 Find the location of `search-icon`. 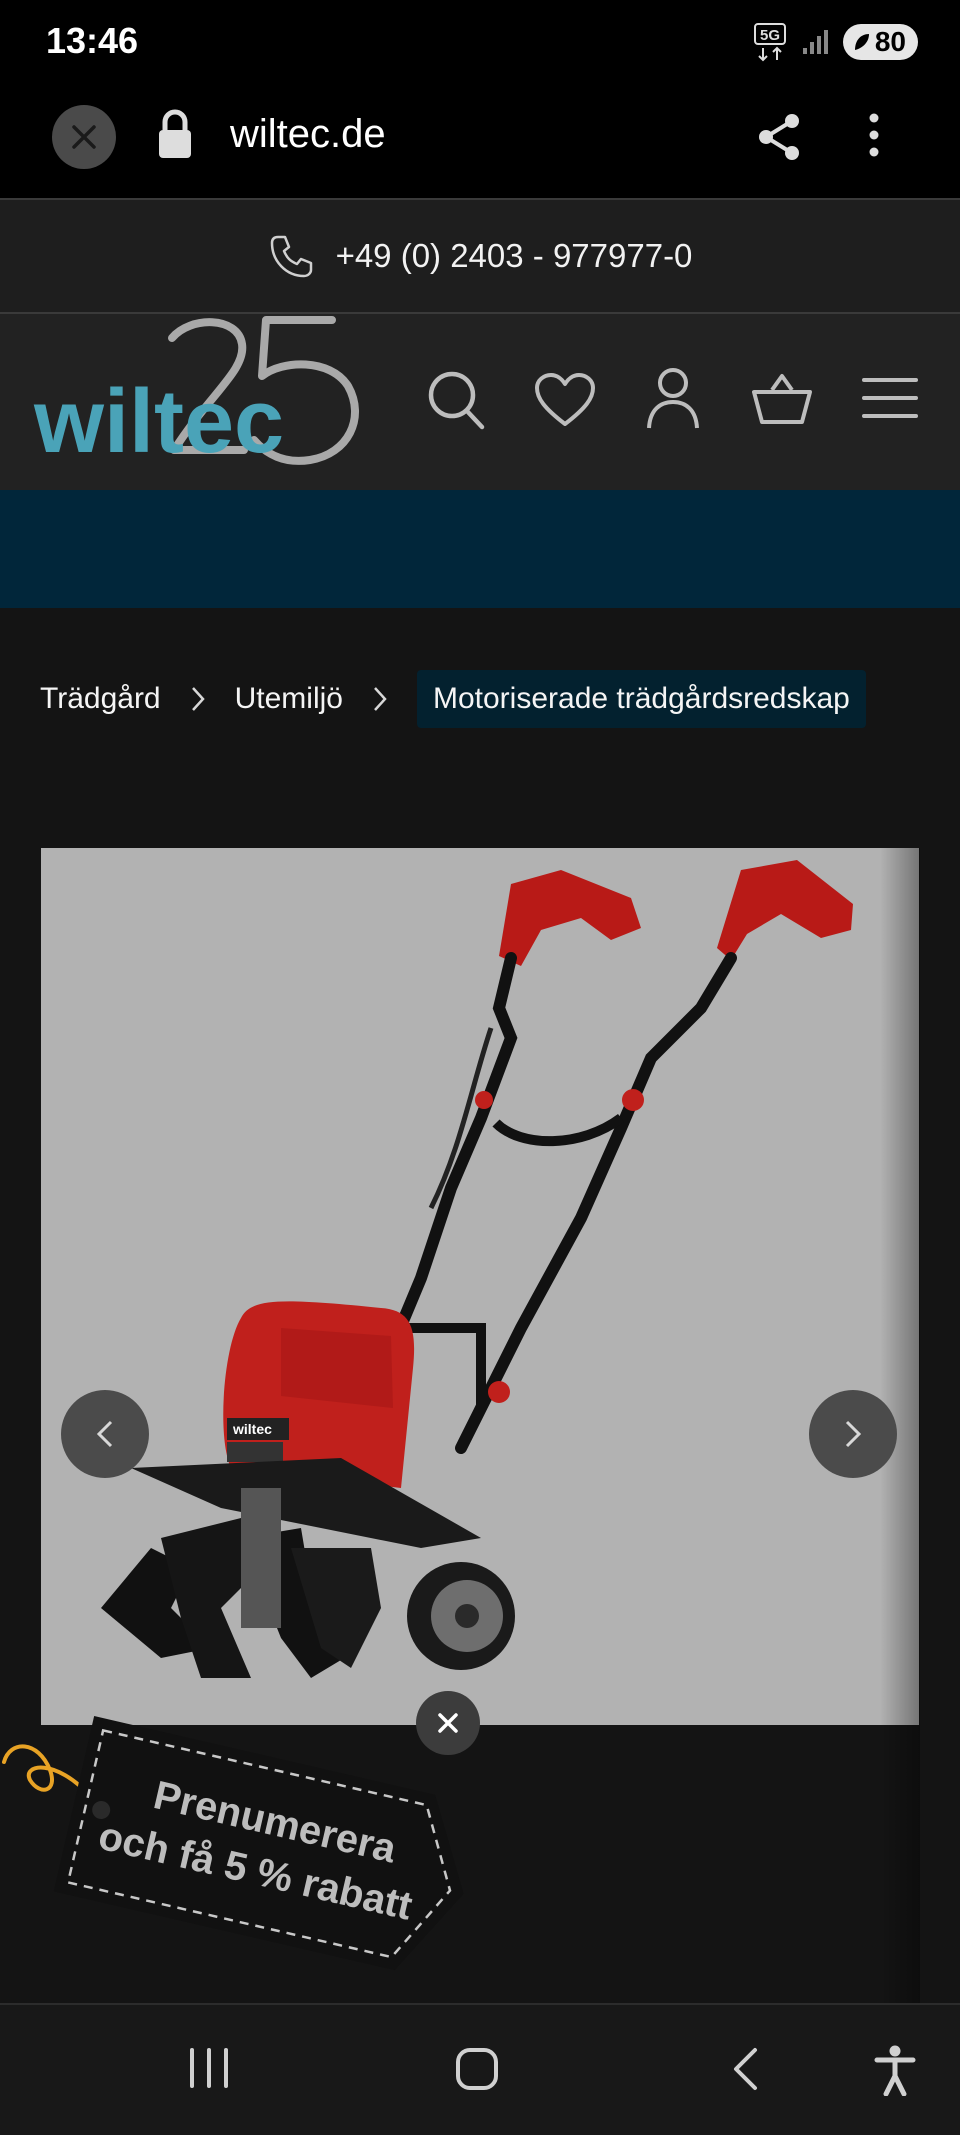

search-icon is located at coordinates (456, 400).